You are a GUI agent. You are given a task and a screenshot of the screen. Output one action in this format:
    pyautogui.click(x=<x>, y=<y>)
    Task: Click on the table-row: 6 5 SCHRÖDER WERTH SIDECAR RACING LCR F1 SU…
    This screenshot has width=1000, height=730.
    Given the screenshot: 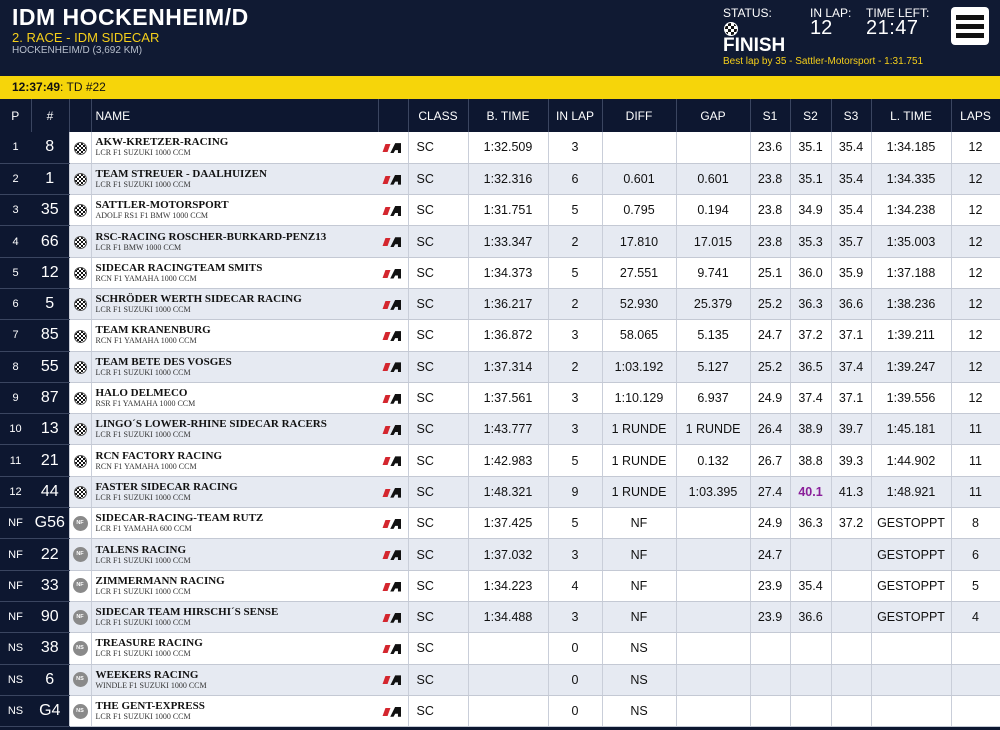 What is the action you would take?
    pyautogui.click(x=500, y=304)
    